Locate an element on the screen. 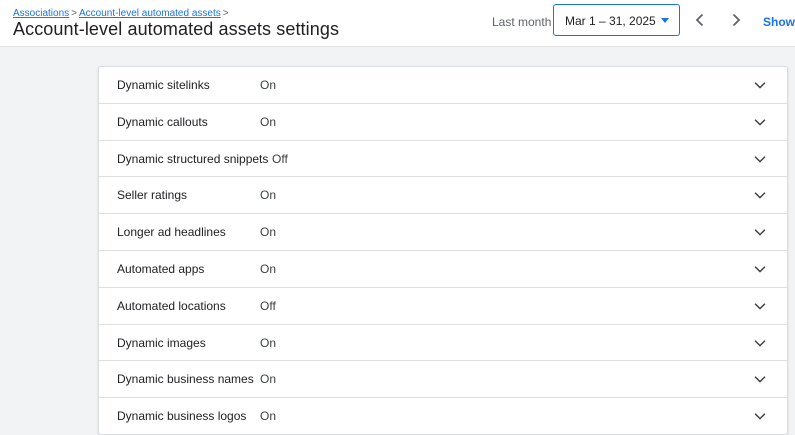  setting-name: Dynamic callouts is located at coordinates (162, 121).